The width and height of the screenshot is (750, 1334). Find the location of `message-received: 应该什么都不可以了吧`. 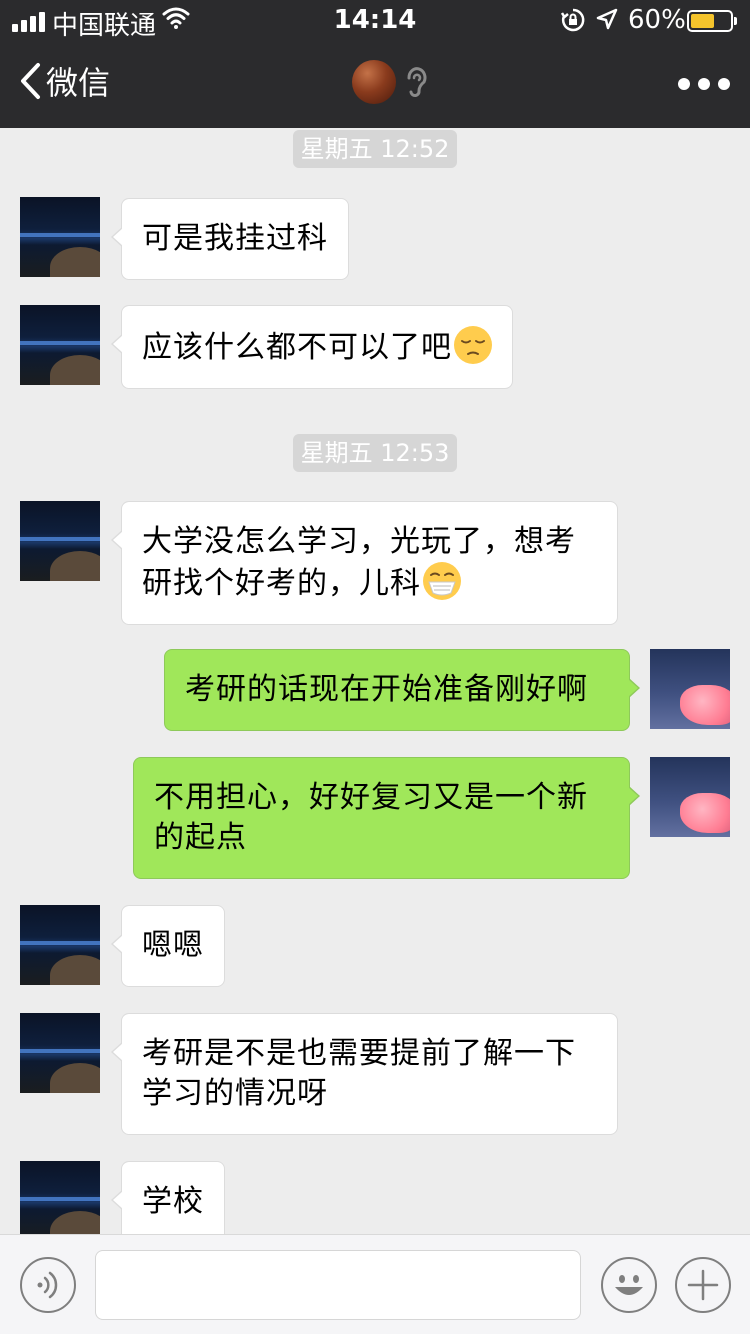

message-received: 应该什么都不可以了吧 is located at coordinates (312, 347).